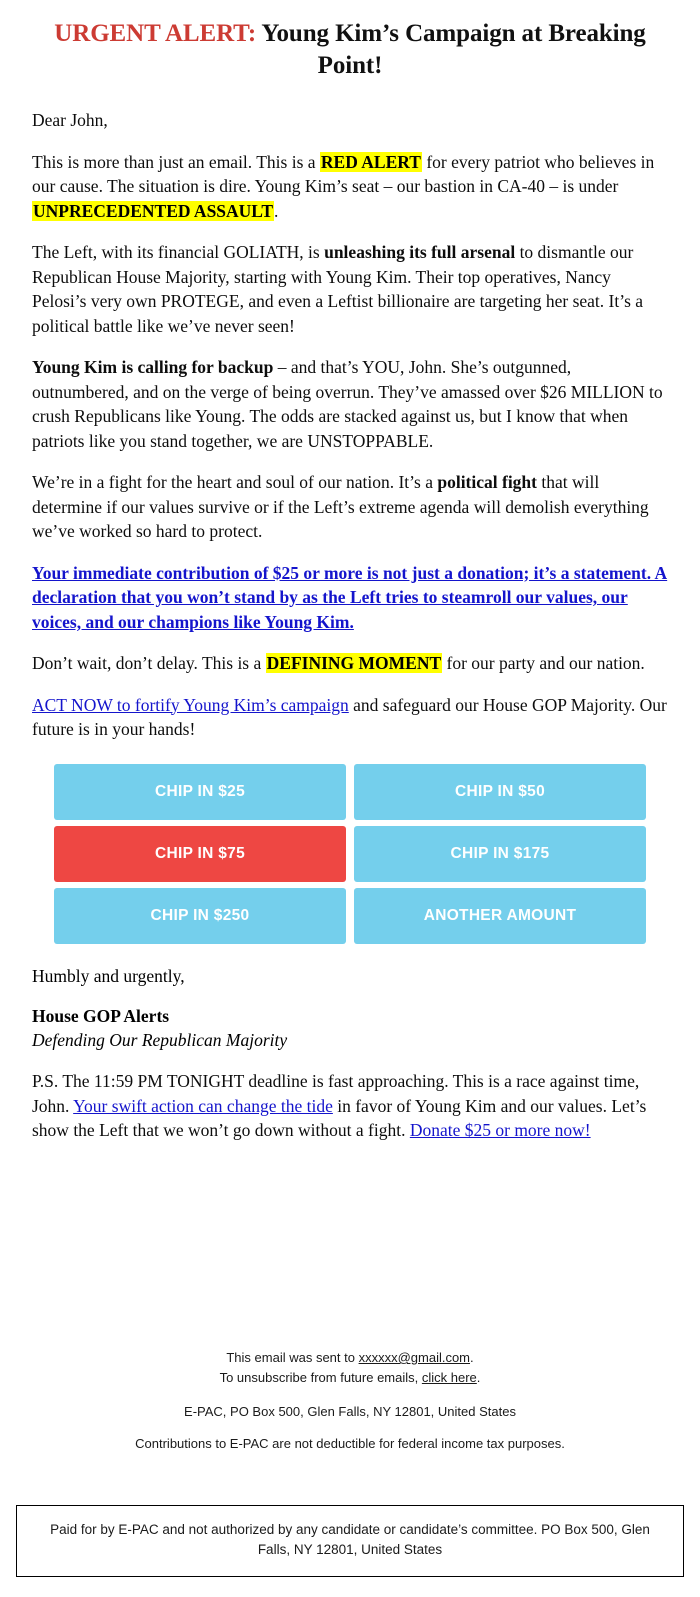 This screenshot has height=1597, width=700. Describe the element at coordinates (190, 705) in the screenshot. I see `act-now-link: ACT NOW to fortify Young Kim’s campaign` at that location.